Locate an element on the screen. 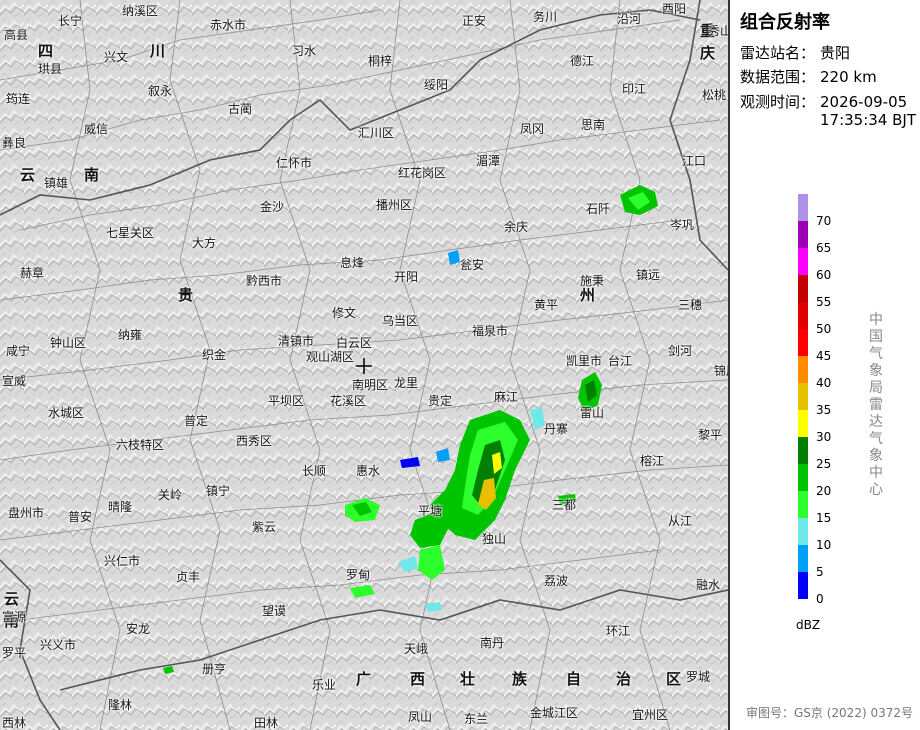 The height and width of the screenshot is (730, 920). place-label: 石阡 is located at coordinates (598, 209).